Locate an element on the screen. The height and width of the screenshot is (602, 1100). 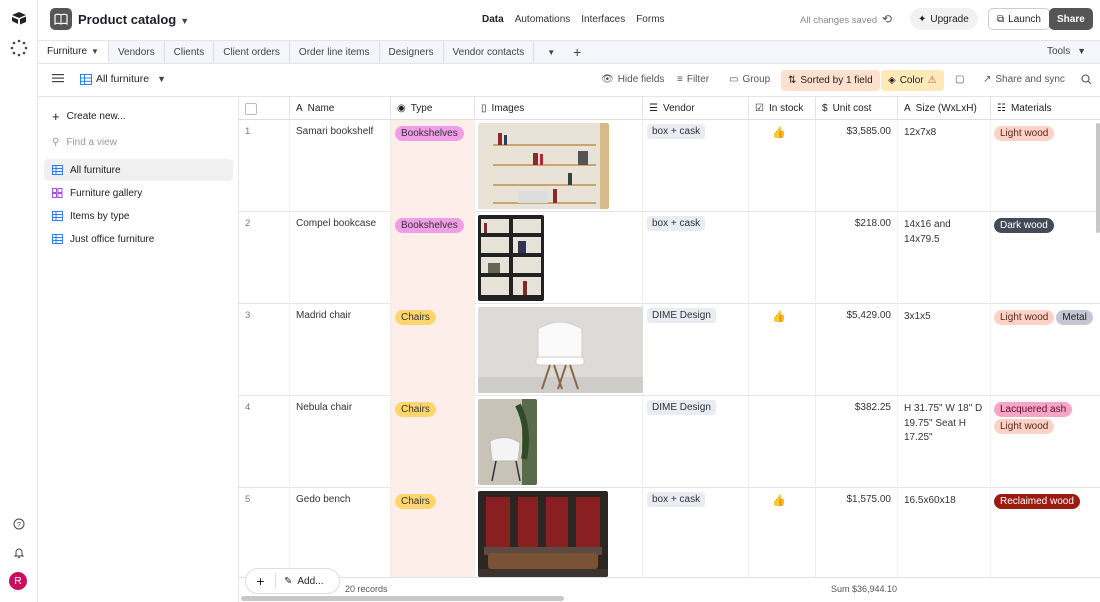
column-header-vendor: ☰ Vendor is located at coordinates (696, 108).